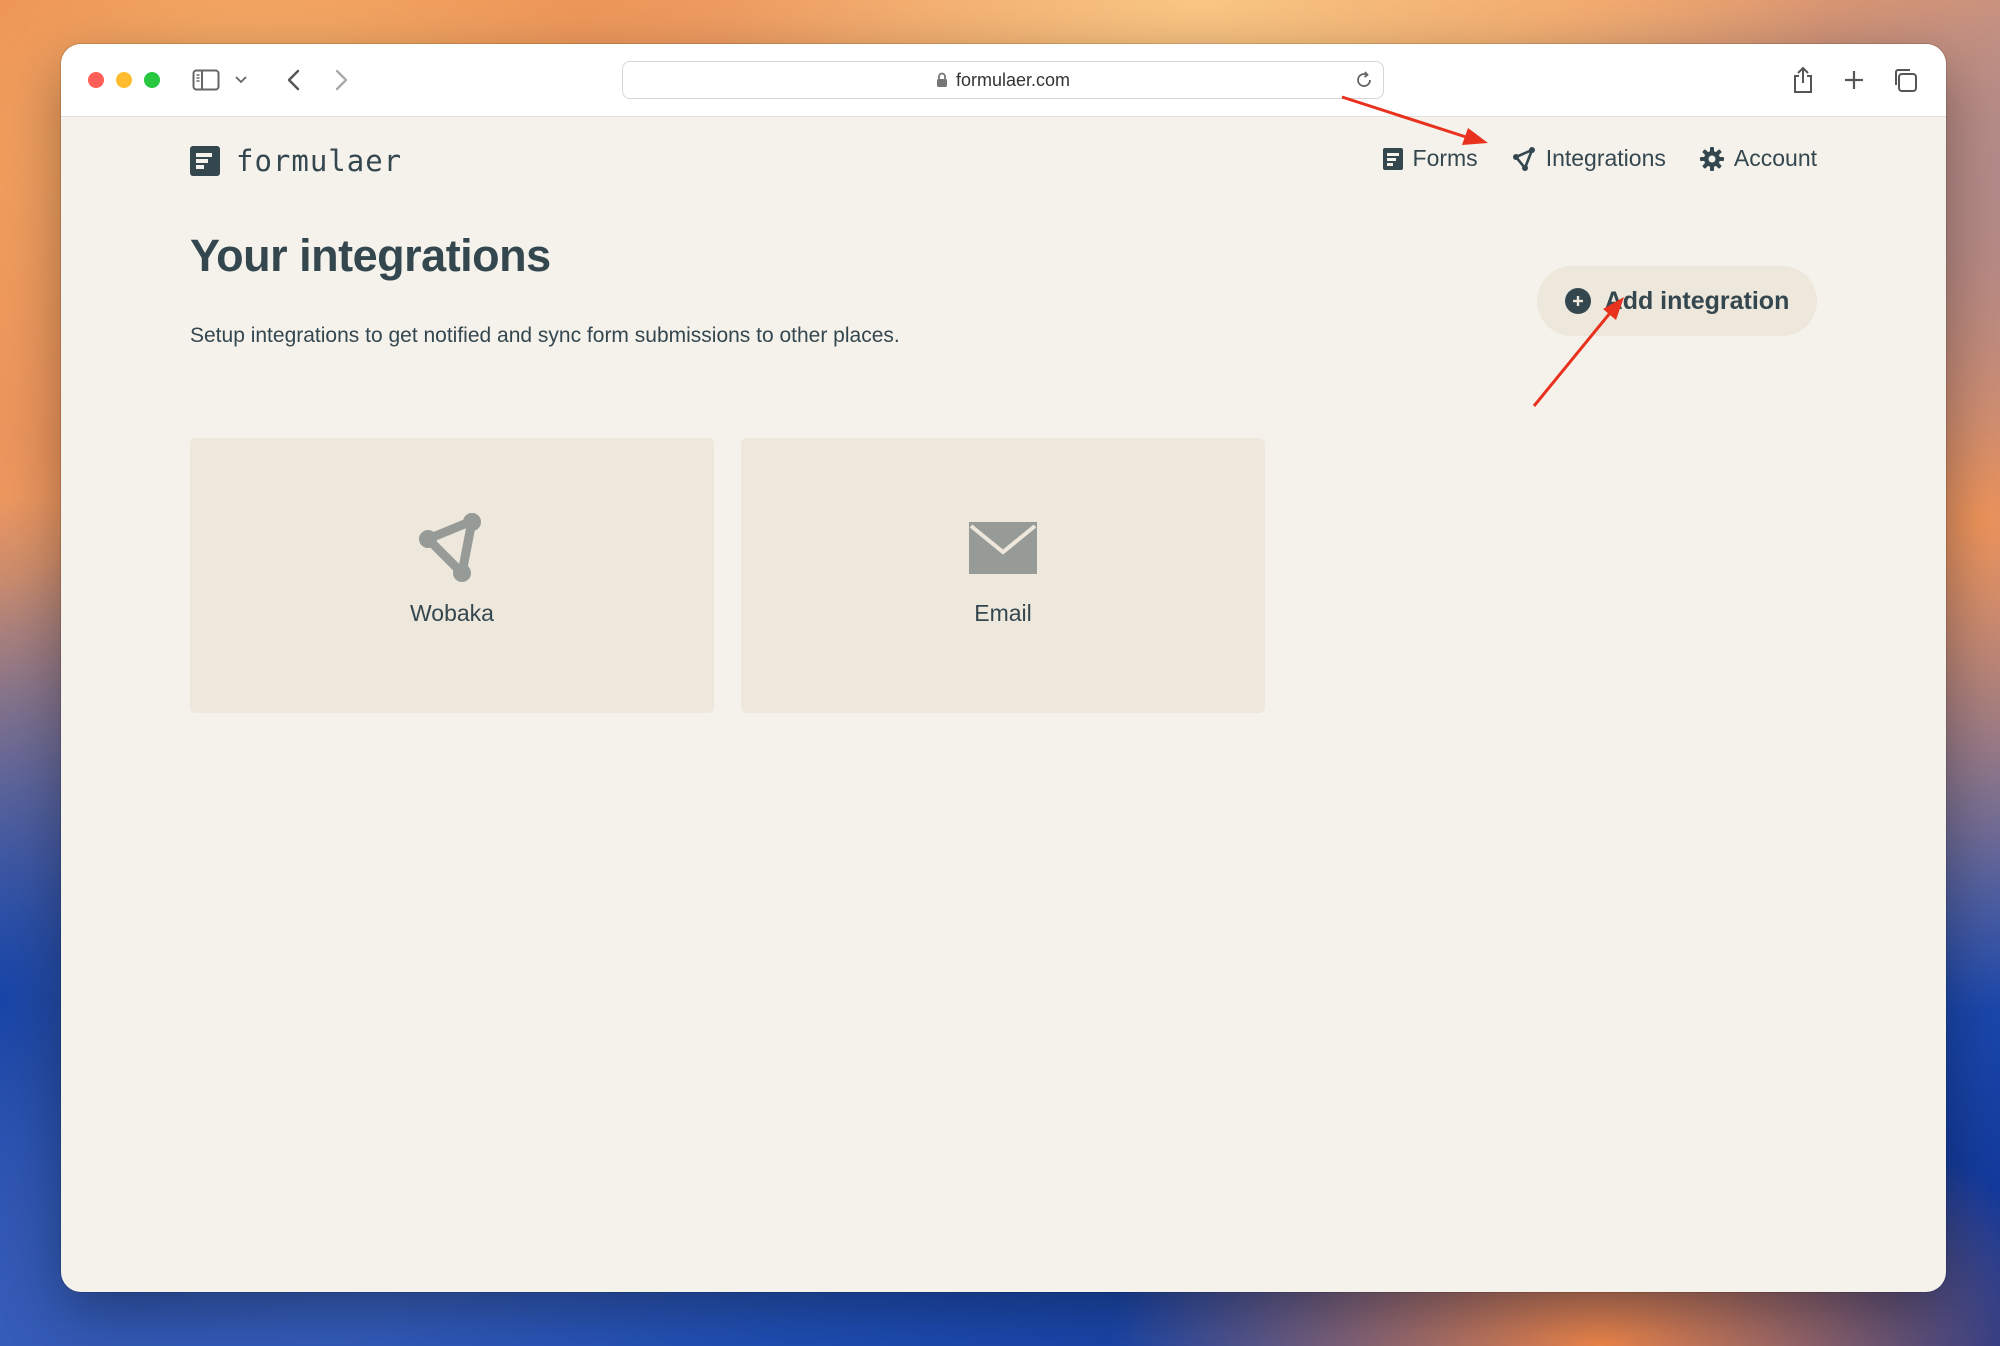  Describe the element at coordinates (1854, 80) in the screenshot. I see `new-tab-icon` at that location.